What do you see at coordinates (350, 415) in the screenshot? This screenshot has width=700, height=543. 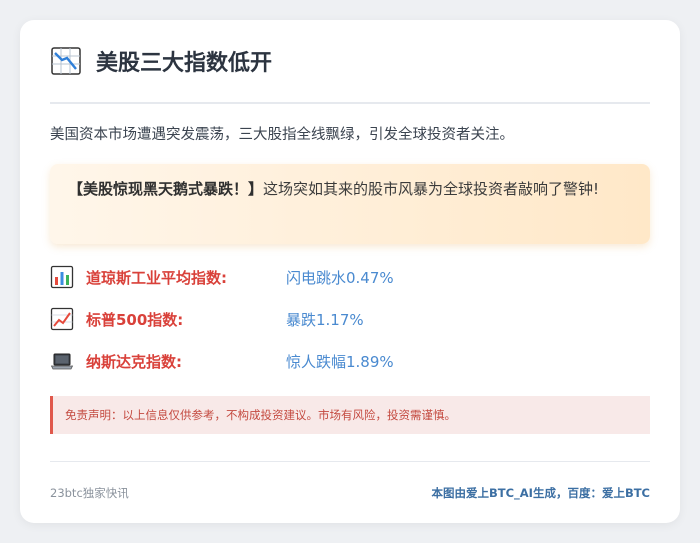 I see `disclaimer: 免责声明：以上信息仅供参考，不构成投资建议。市场有风险，投资需谨慎。` at bounding box center [350, 415].